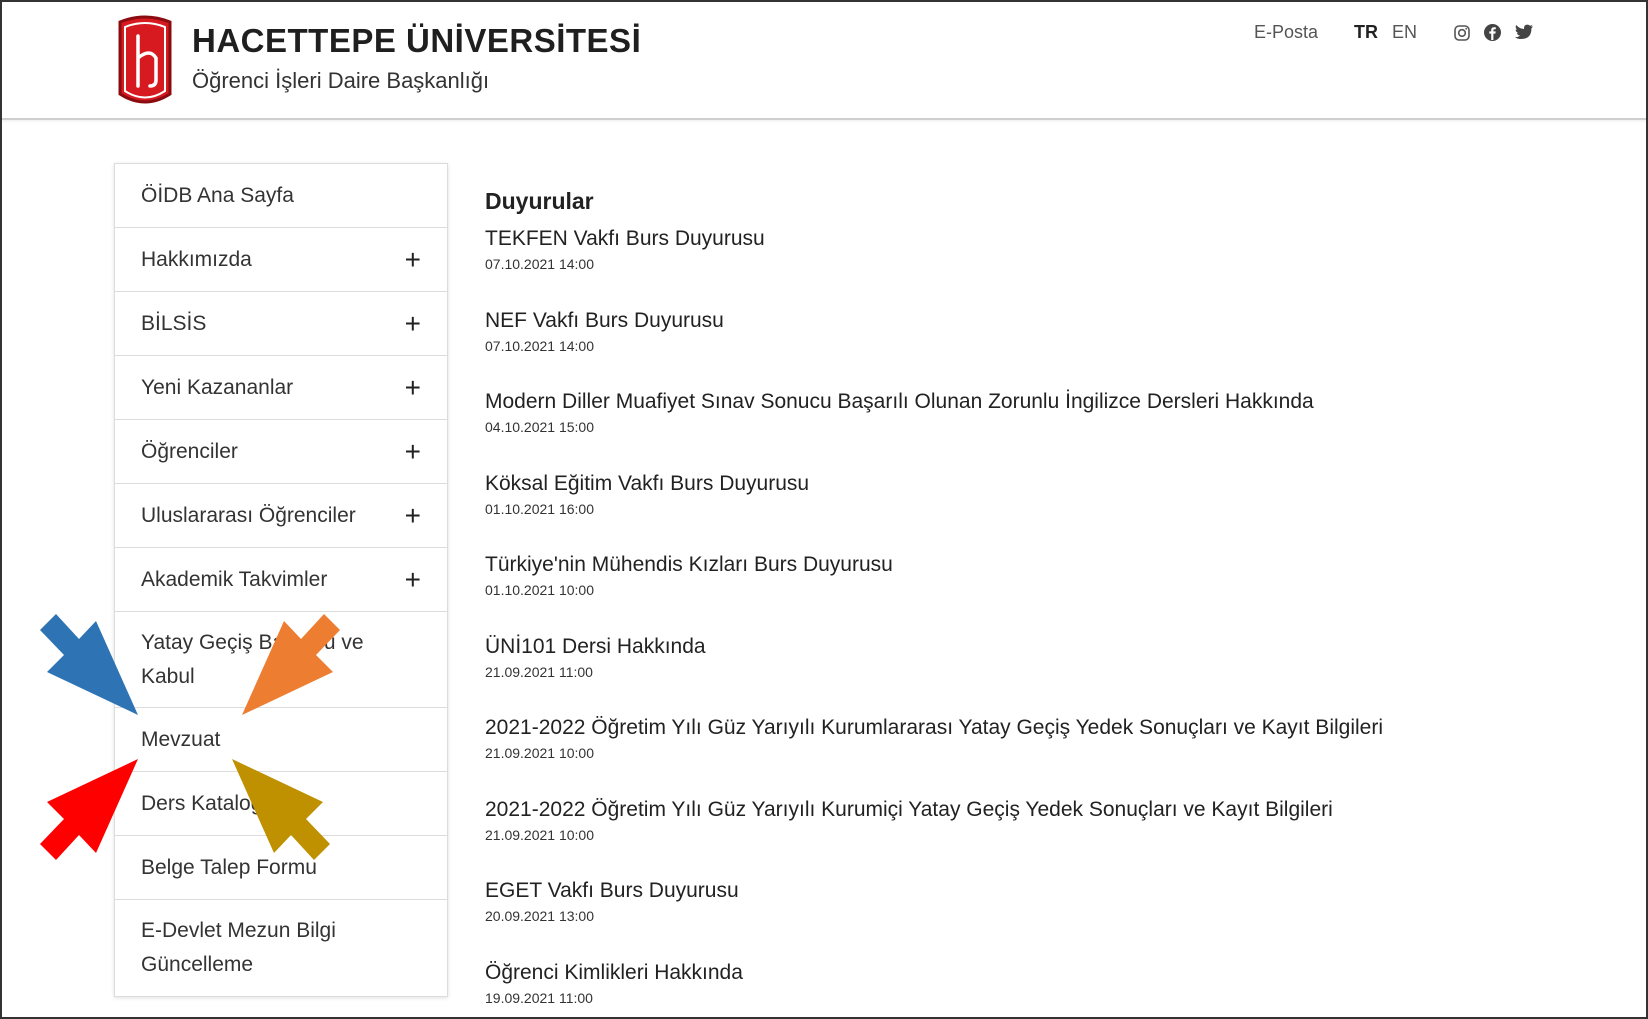  I want to click on news-title-link: Köksal Eğitim Vakfı Burs Duyurusu, so click(1045, 484).